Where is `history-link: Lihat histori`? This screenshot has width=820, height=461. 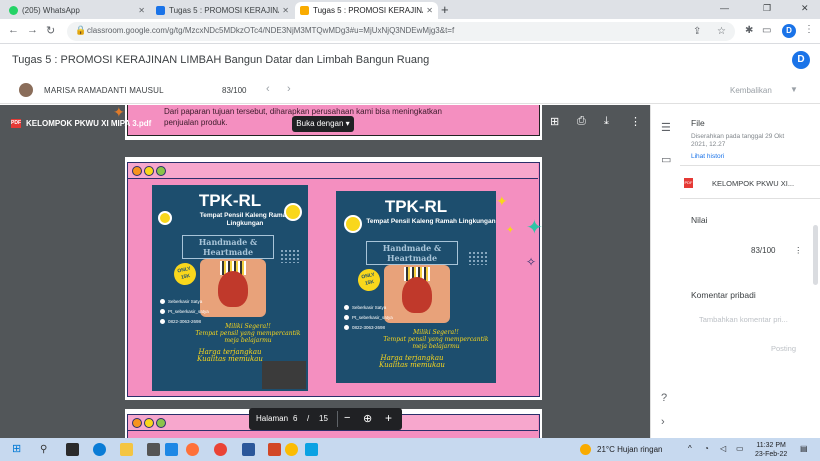
history-link: Lihat histori is located at coordinates (707, 156).